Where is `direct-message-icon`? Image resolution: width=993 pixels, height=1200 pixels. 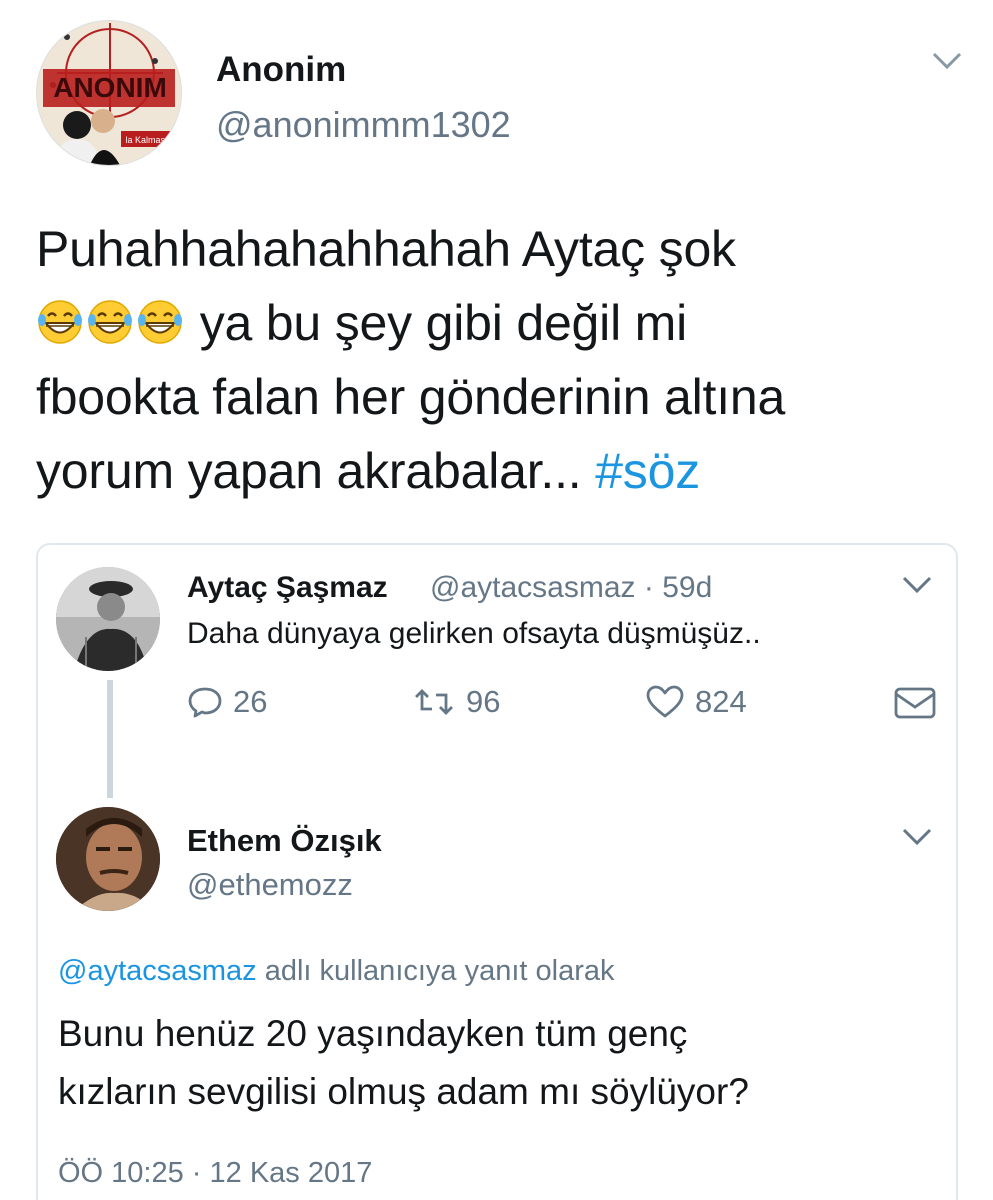 direct-message-icon is located at coordinates (915, 703).